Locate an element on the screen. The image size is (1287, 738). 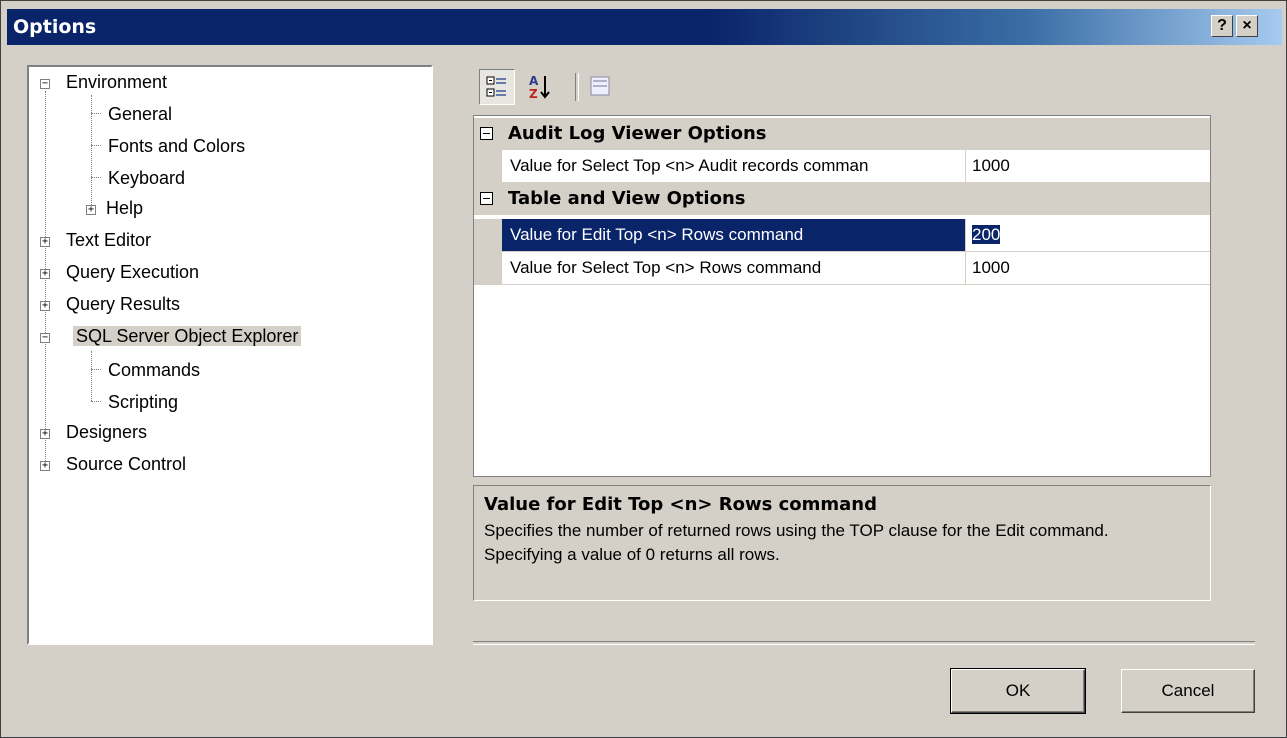
tree-item-label: Text Editor is located at coordinates (109, 240).